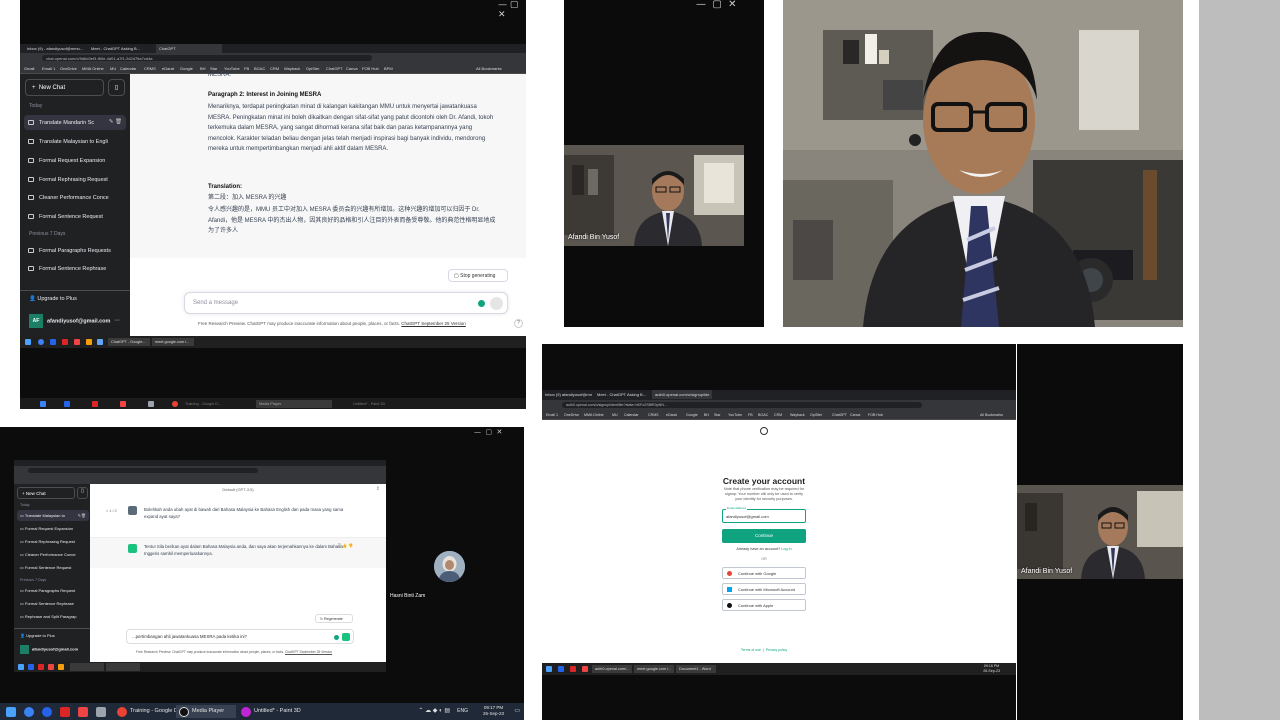  What do you see at coordinates (53, 603) in the screenshot?
I see `sidebar-chat-item: ▭ Formal Sentence Rephrase` at bounding box center [53, 603].